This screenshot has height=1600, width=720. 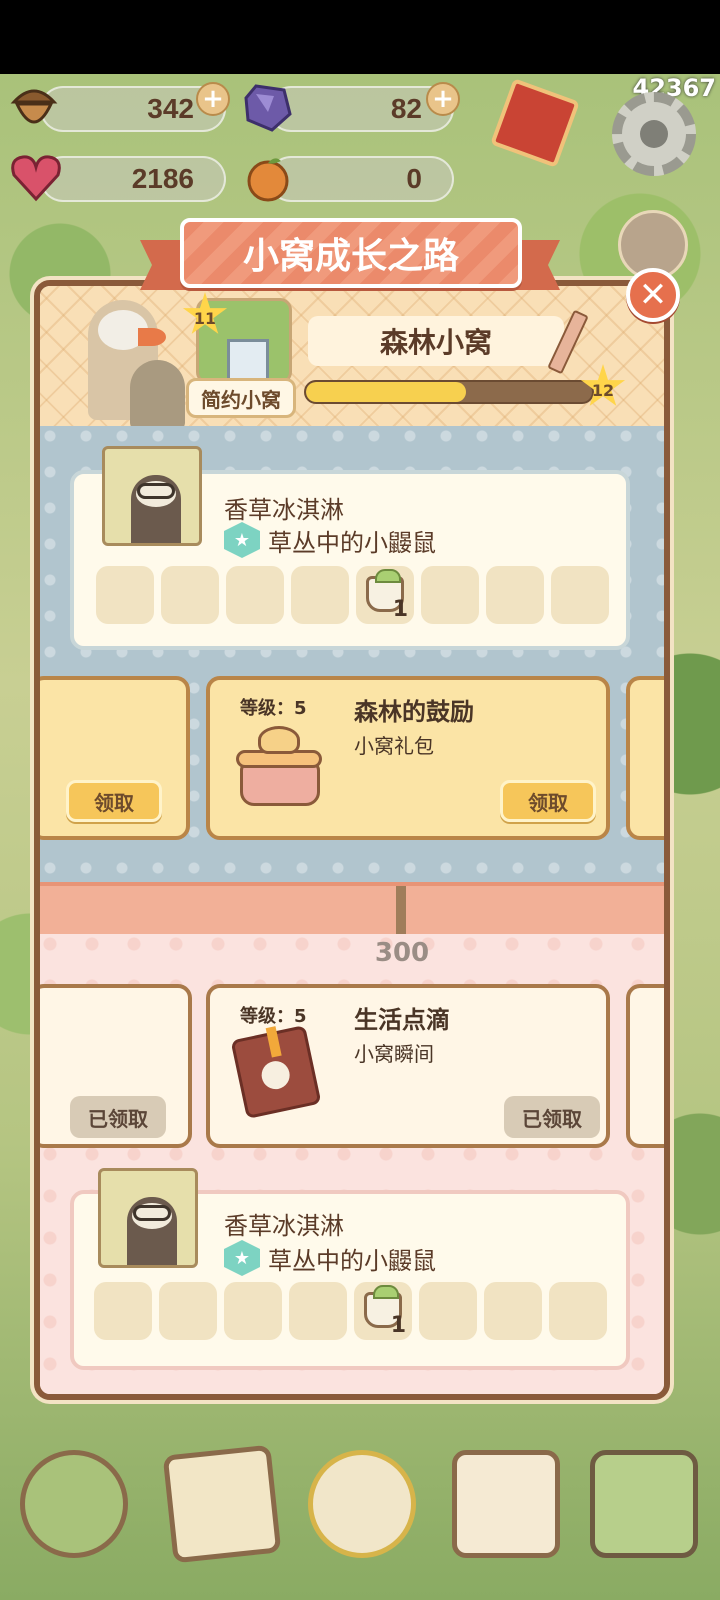 What do you see at coordinates (653, 295) in the screenshot?
I see `close-button: ✕` at bounding box center [653, 295].